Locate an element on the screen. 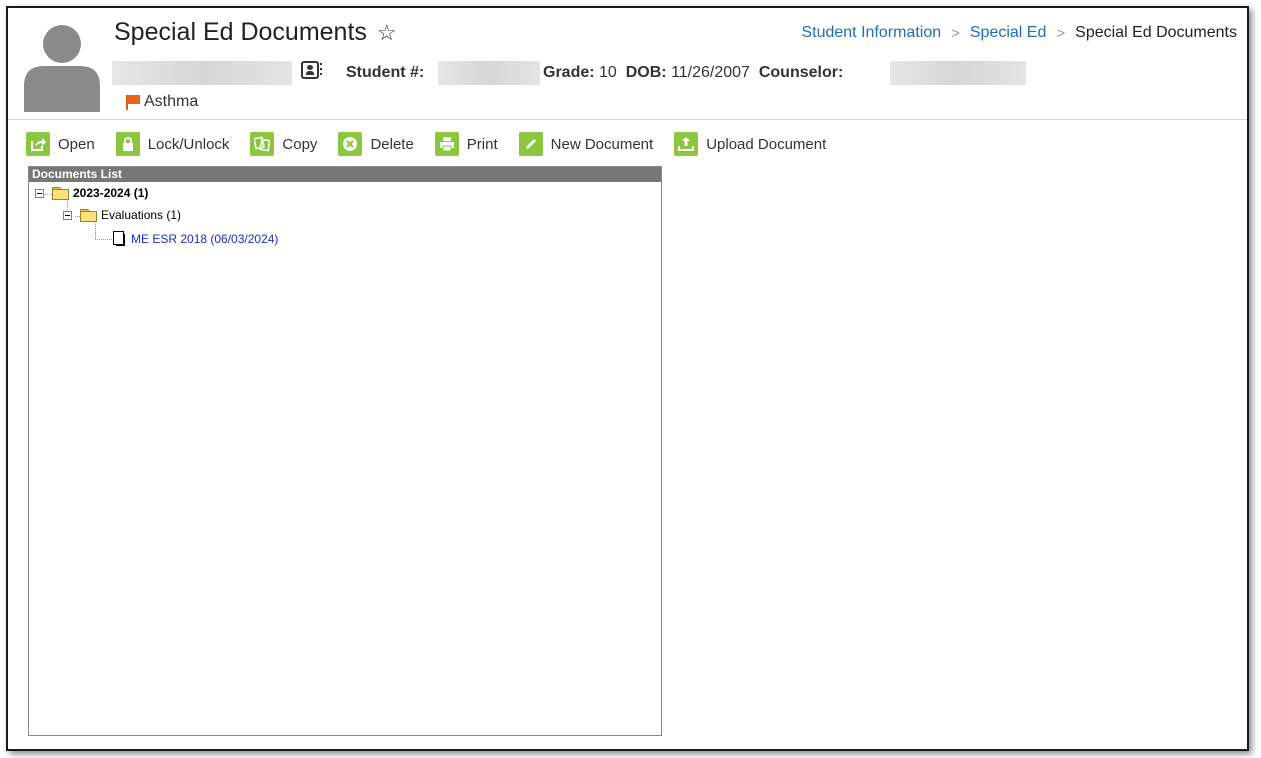 The height and width of the screenshot is (758, 1261). student-name-redacted is located at coordinates (202, 73).